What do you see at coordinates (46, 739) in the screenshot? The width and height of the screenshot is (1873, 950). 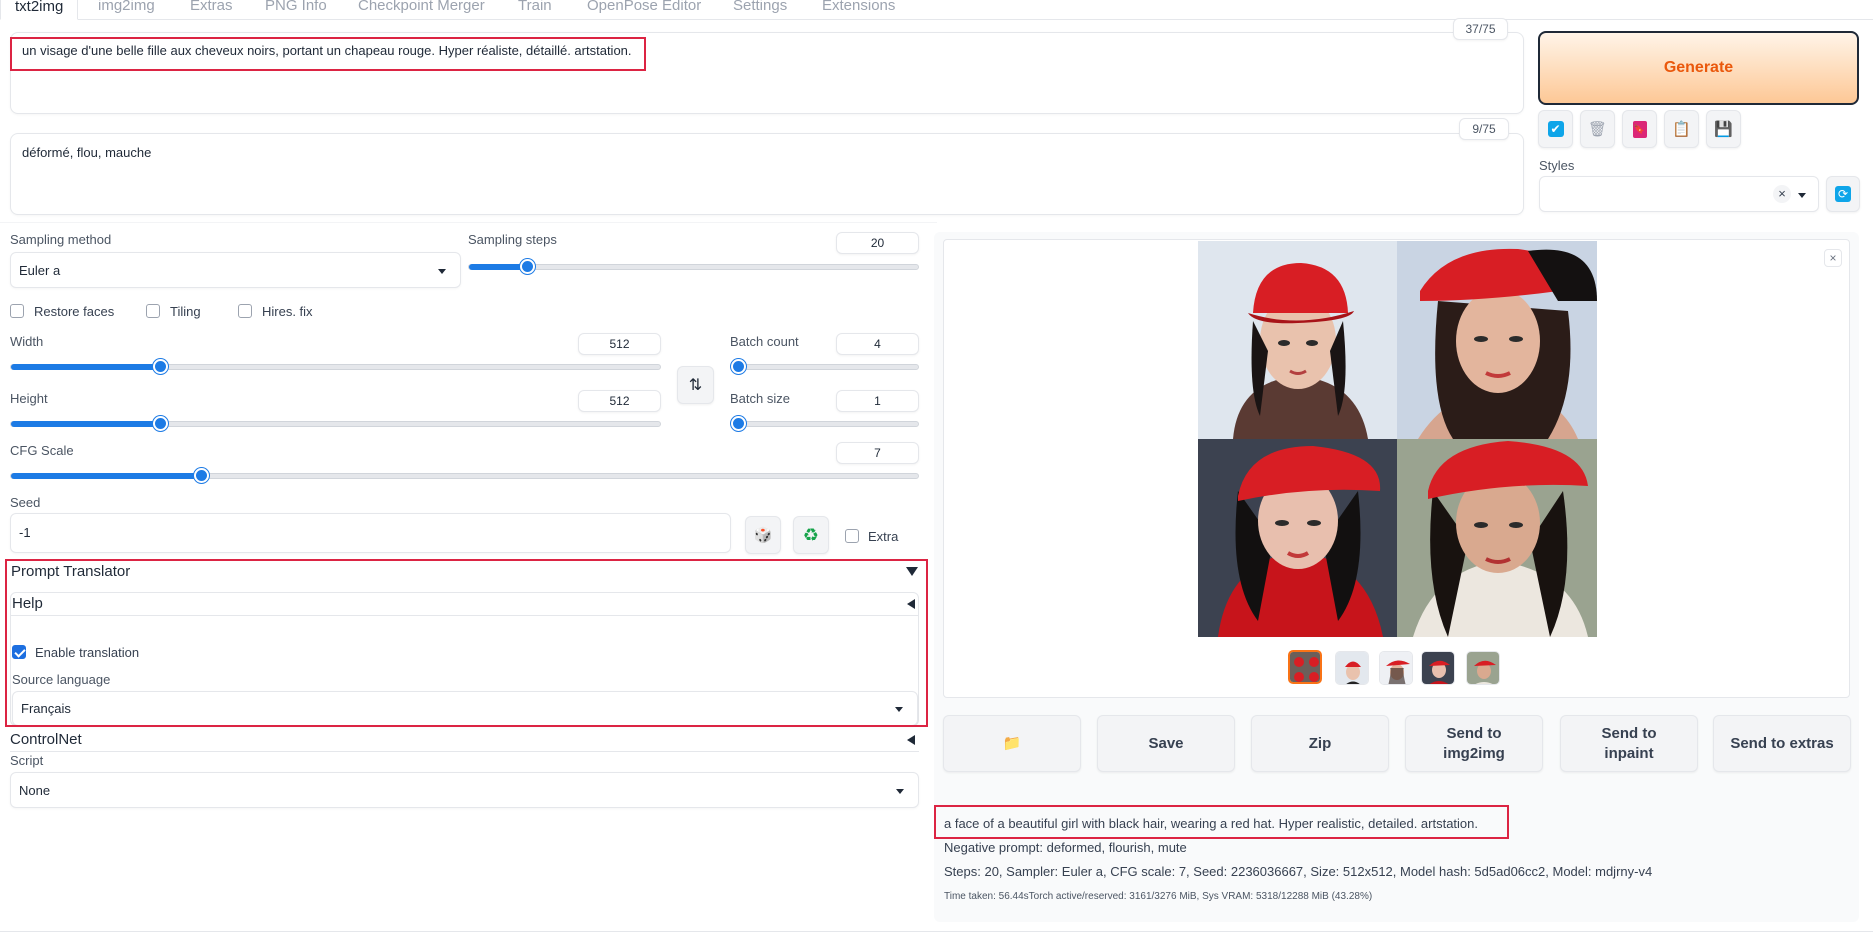 I see `controlnet-title: ControlNet` at bounding box center [46, 739].